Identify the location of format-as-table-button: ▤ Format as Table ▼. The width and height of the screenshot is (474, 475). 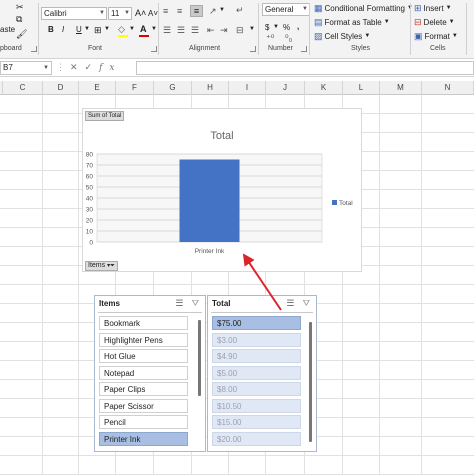
(352, 22).